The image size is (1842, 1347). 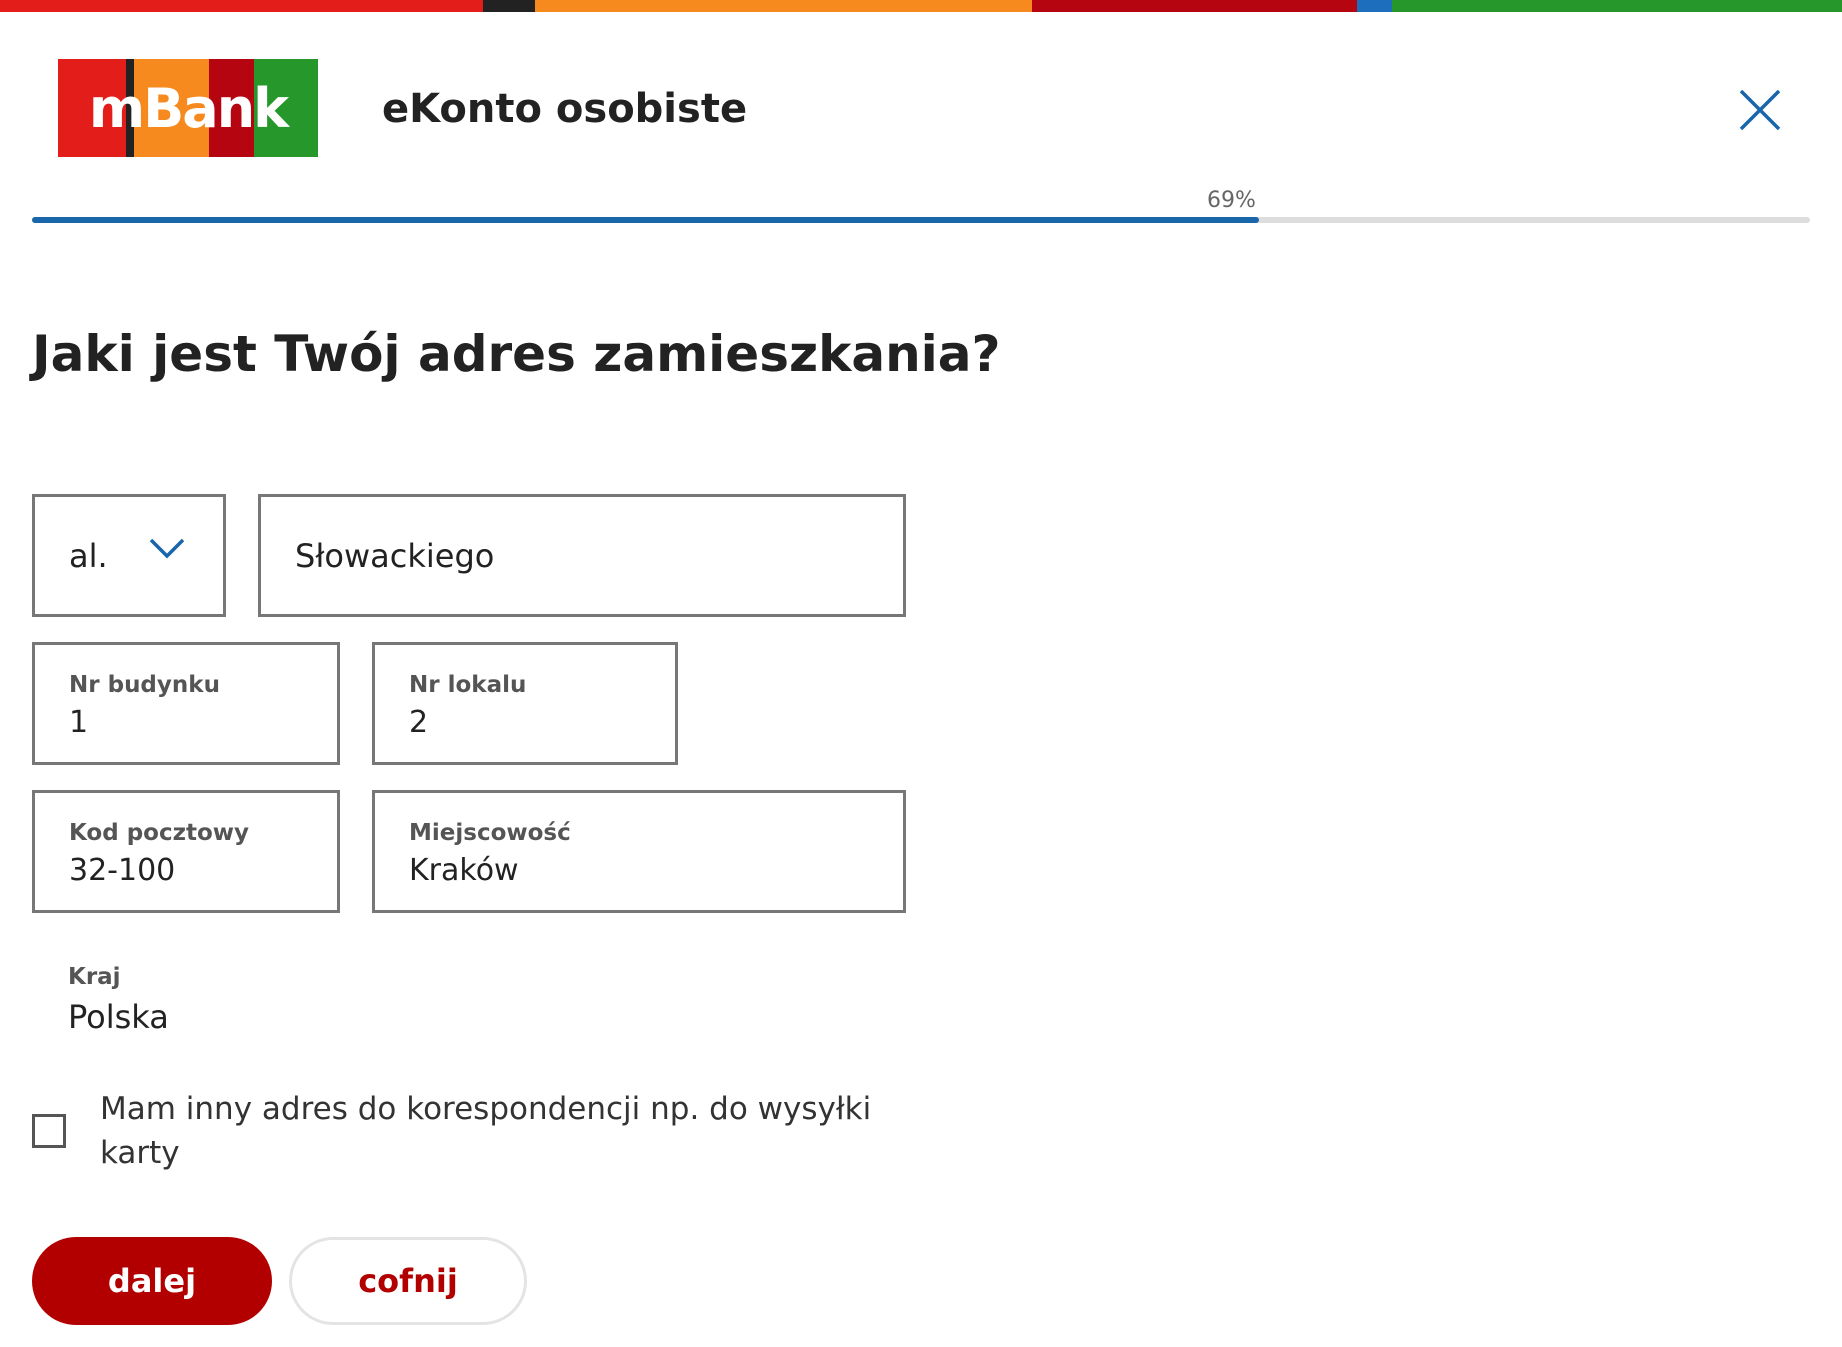 What do you see at coordinates (122, 870) in the screenshot?
I see `postal-code-value: 32-100` at bounding box center [122, 870].